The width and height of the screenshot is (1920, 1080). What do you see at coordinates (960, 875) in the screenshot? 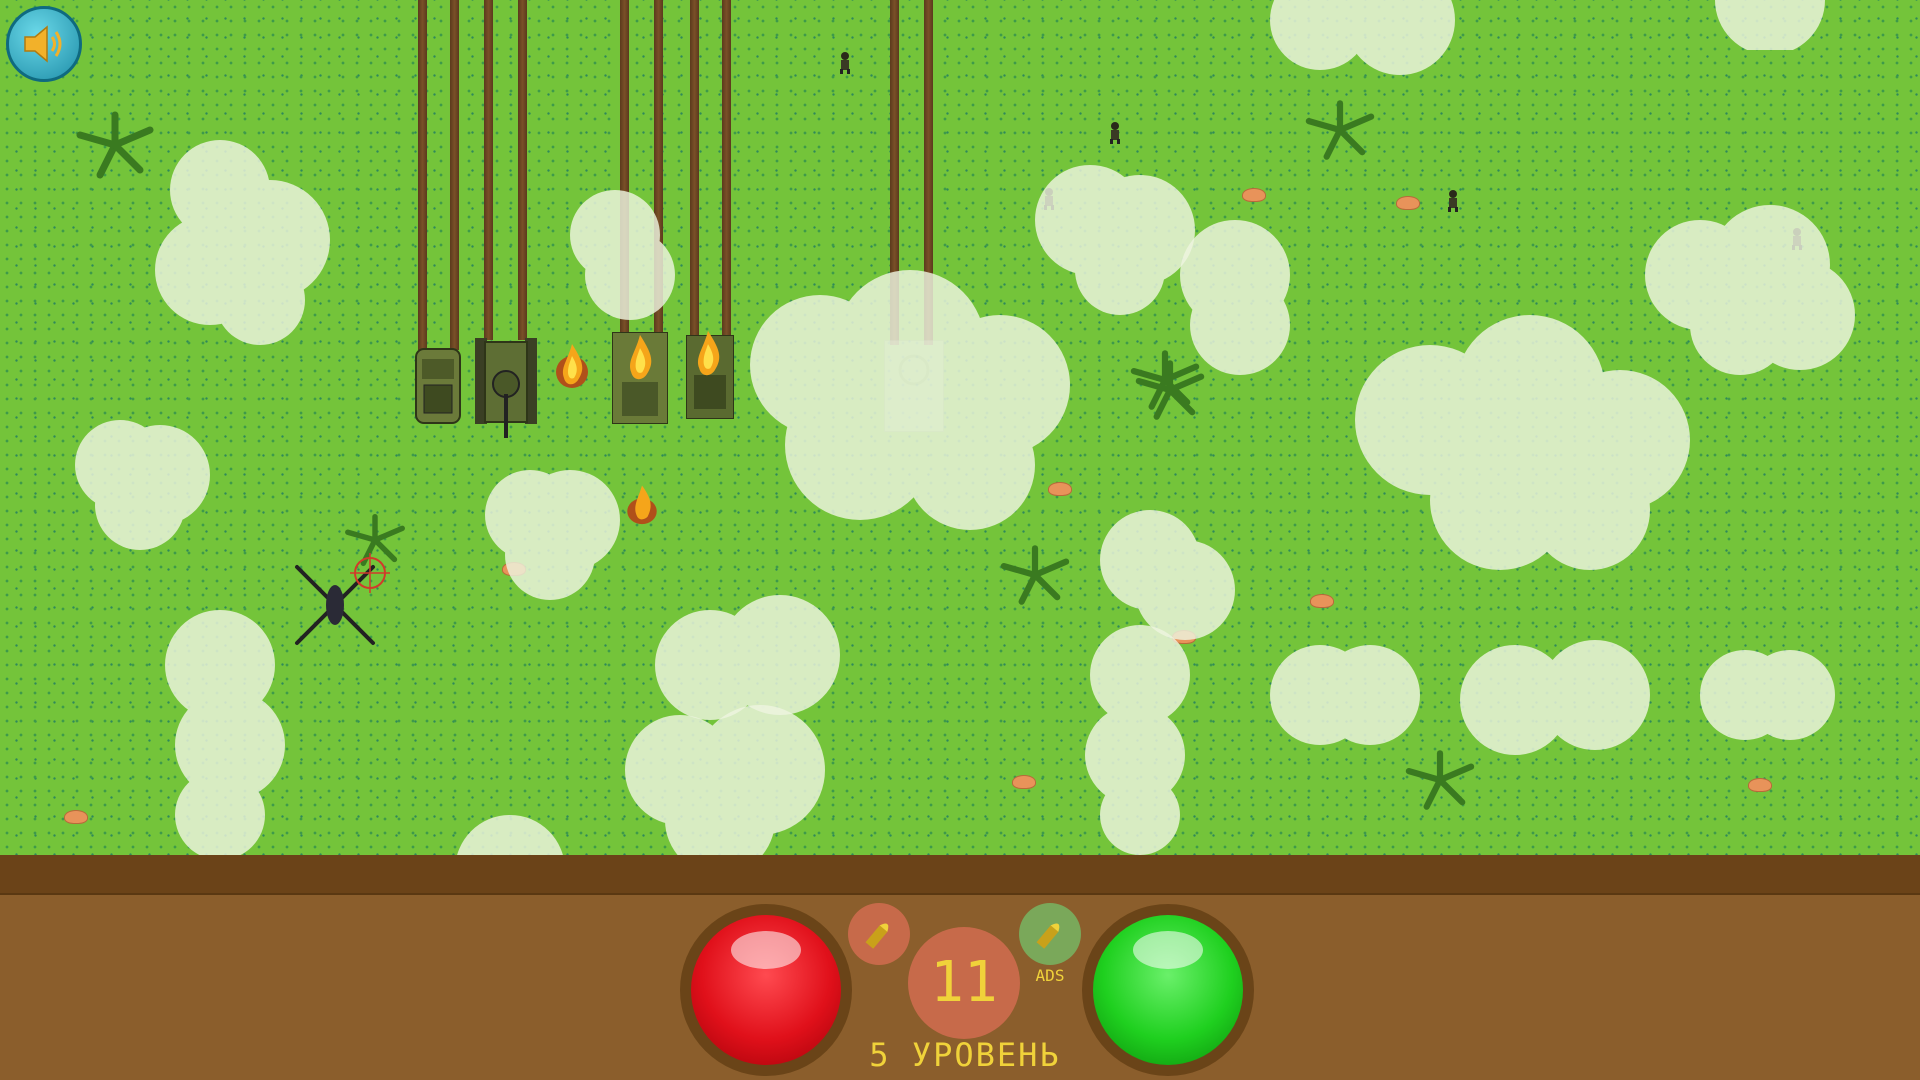
I see `panel-top-bar` at bounding box center [960, 875].